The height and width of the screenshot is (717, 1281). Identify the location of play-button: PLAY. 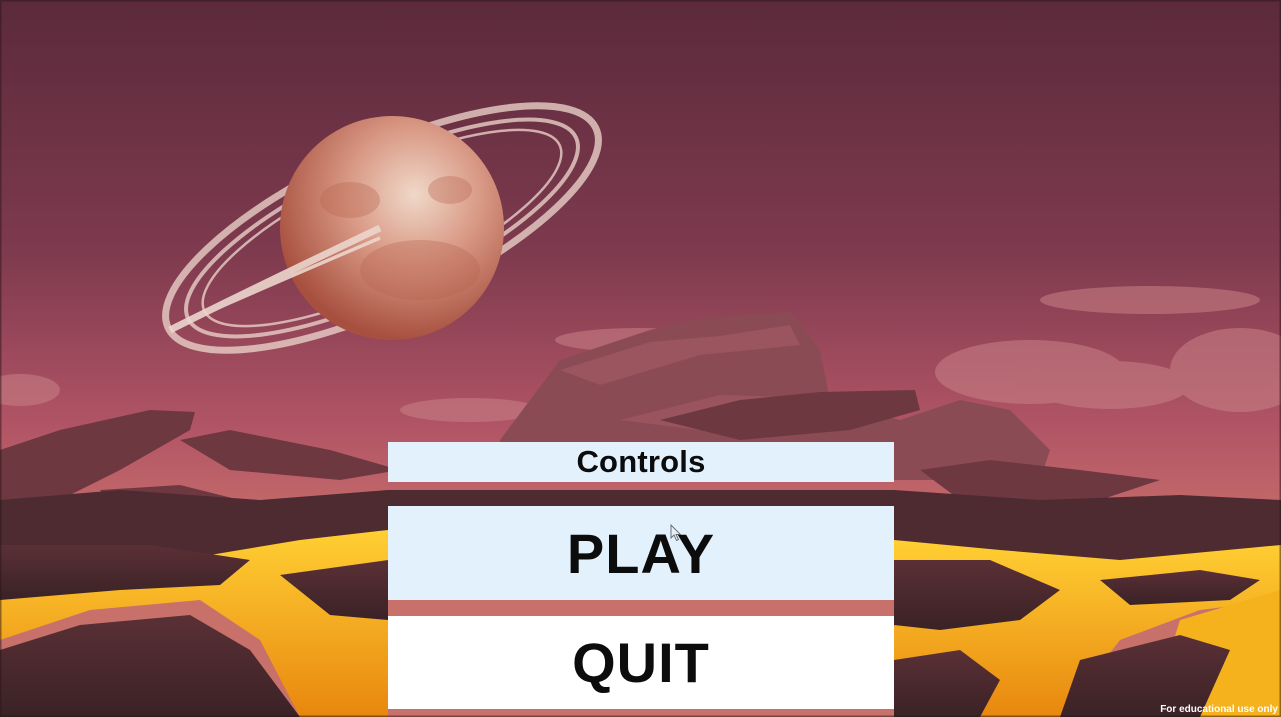
(641, 553).